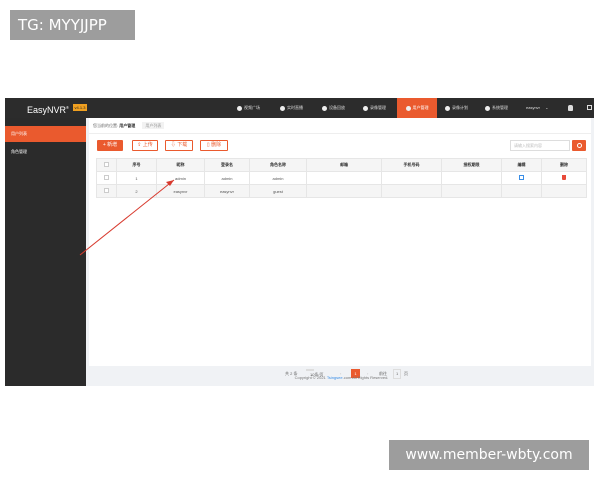 The image size is (600, 480). What do you see at coordinates (489, 455) in the screenshot?
I see `watermark-bottom: www.member-wbty.com` at bounding box center [489, 455].